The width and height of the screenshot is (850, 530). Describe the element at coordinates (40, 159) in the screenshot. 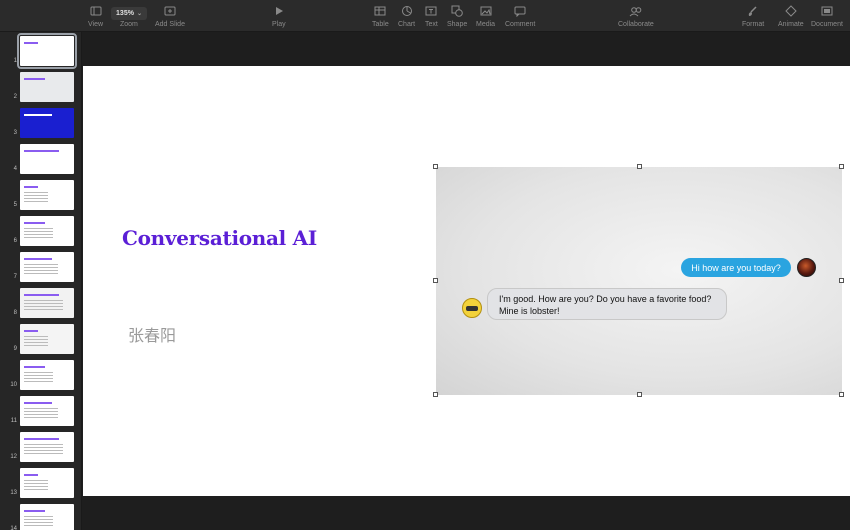

I see `slide-thumbnail-4: 4` at that location.